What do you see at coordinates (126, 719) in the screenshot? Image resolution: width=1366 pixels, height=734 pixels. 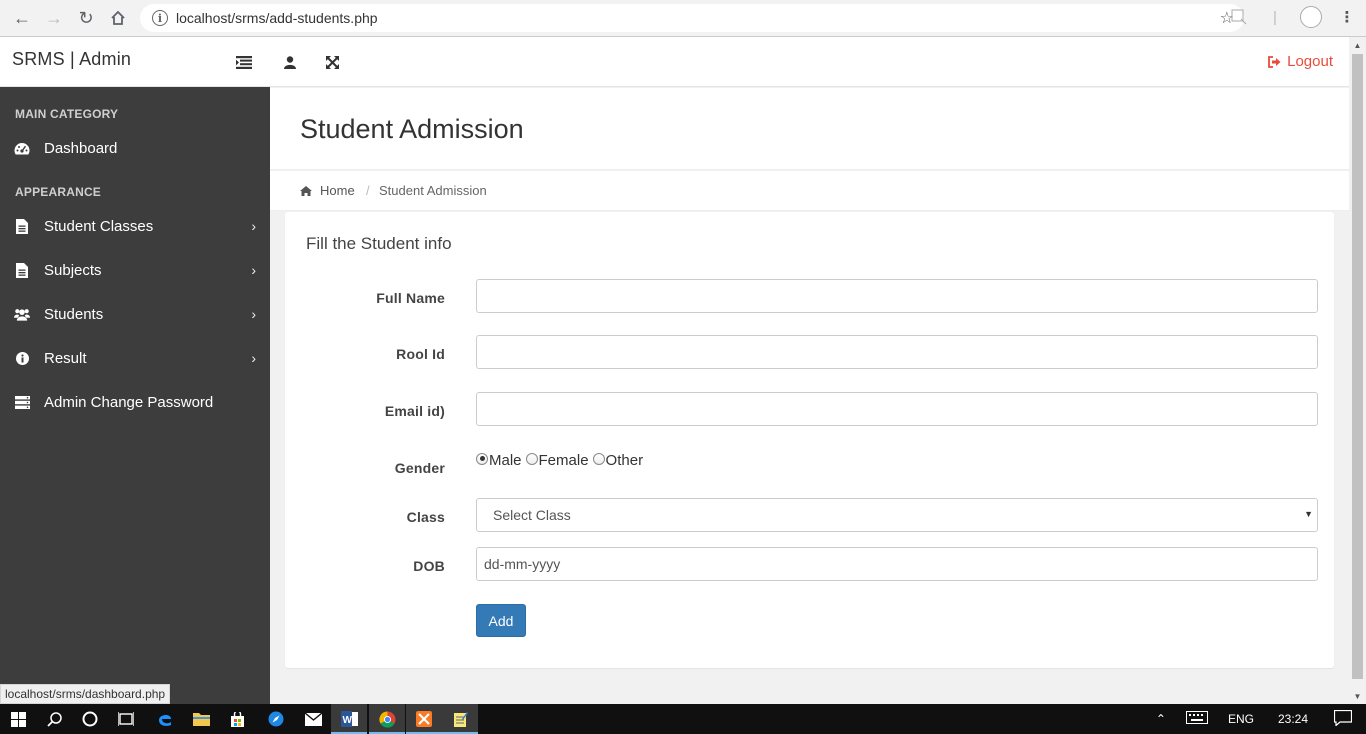 I see `task-view-icon` at bounding box center [126, 719].